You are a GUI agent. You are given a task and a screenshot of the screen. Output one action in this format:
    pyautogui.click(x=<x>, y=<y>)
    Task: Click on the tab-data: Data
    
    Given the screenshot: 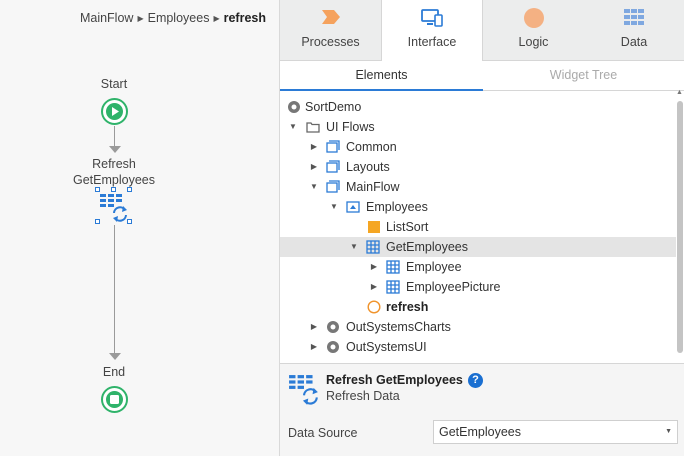 What is the action you would take?
    pyautogui.click(x=634, y=30)
    